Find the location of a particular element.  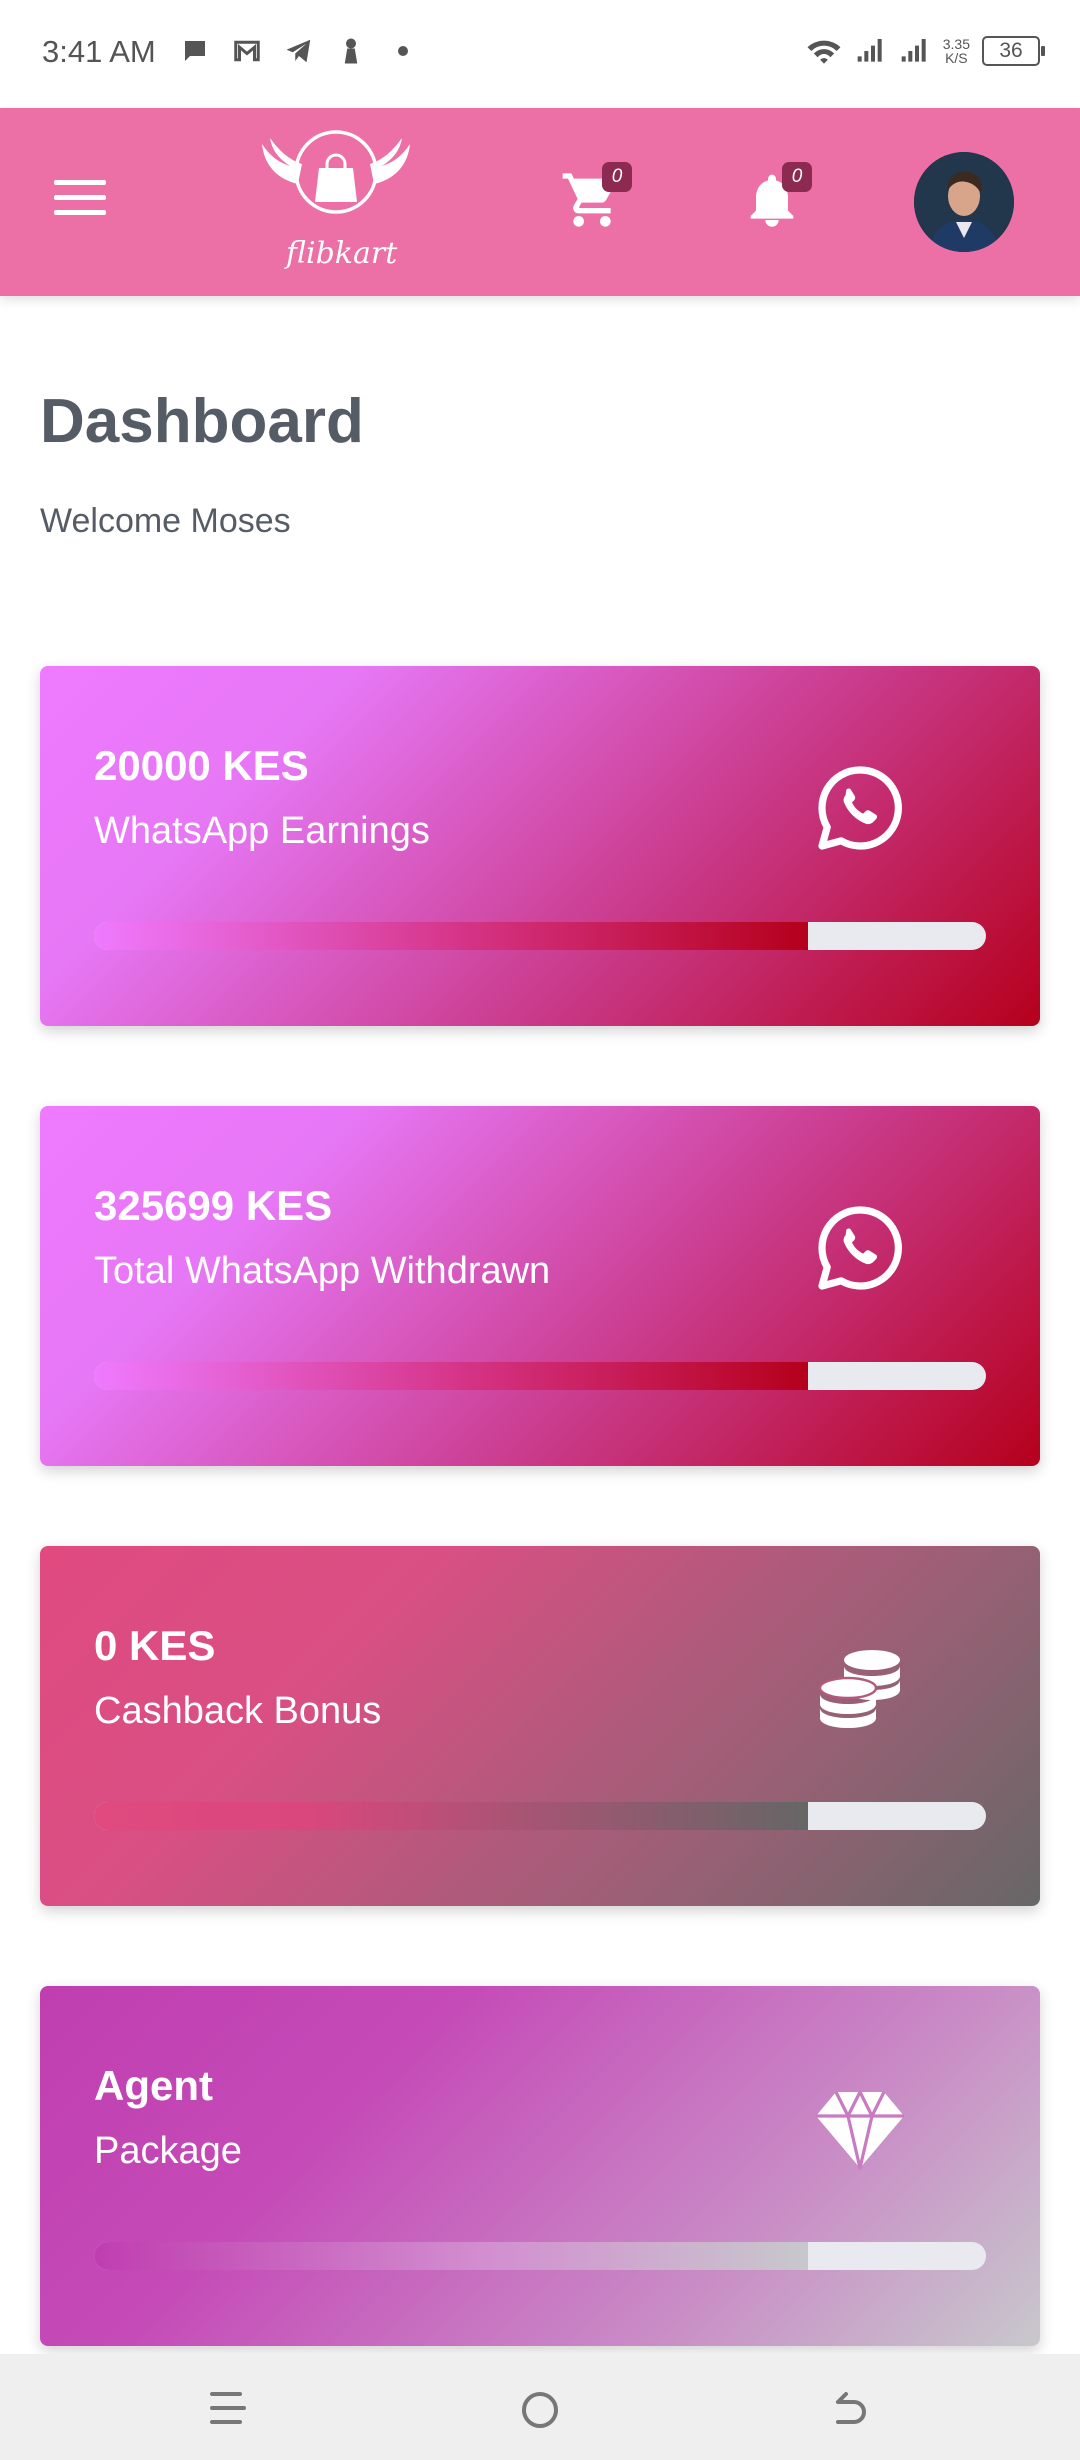

status-notification-icons is located at coordinates (299, 51).